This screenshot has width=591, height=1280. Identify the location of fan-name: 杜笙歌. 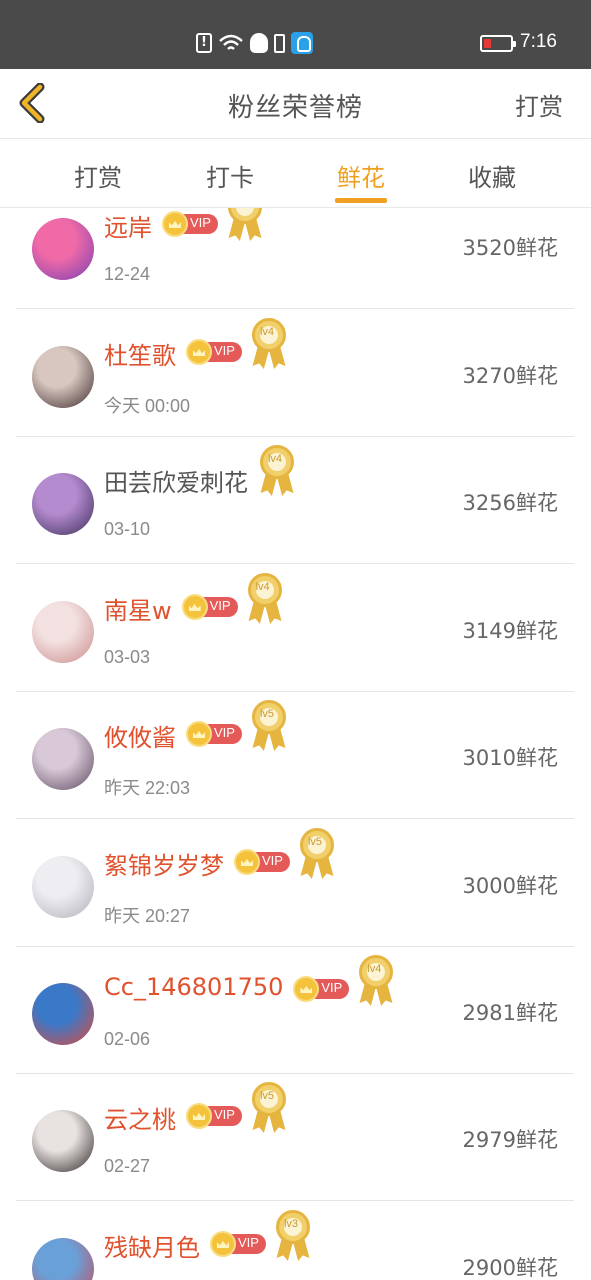
(140, 353).